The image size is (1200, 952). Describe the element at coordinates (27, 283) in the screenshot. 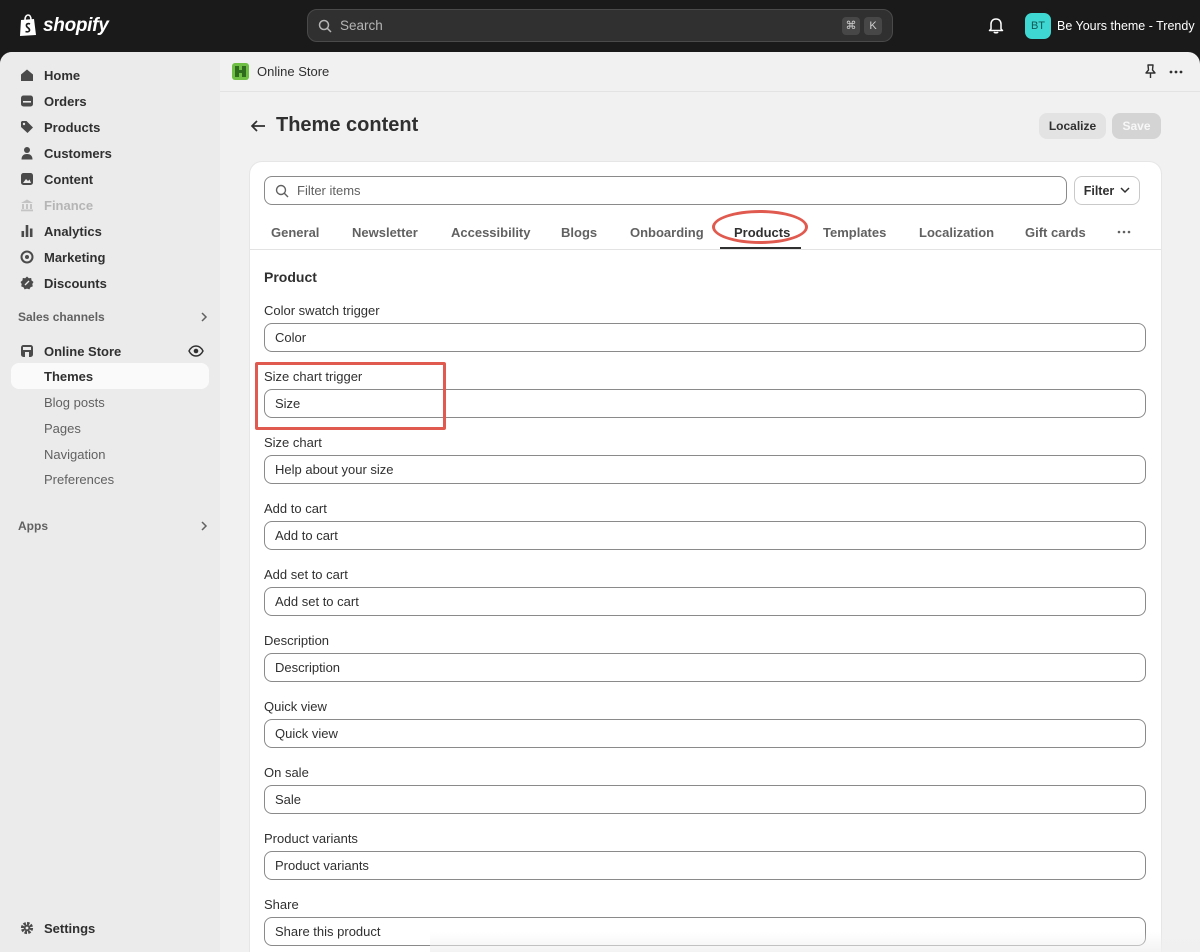

I see `discount-icon` at that location.